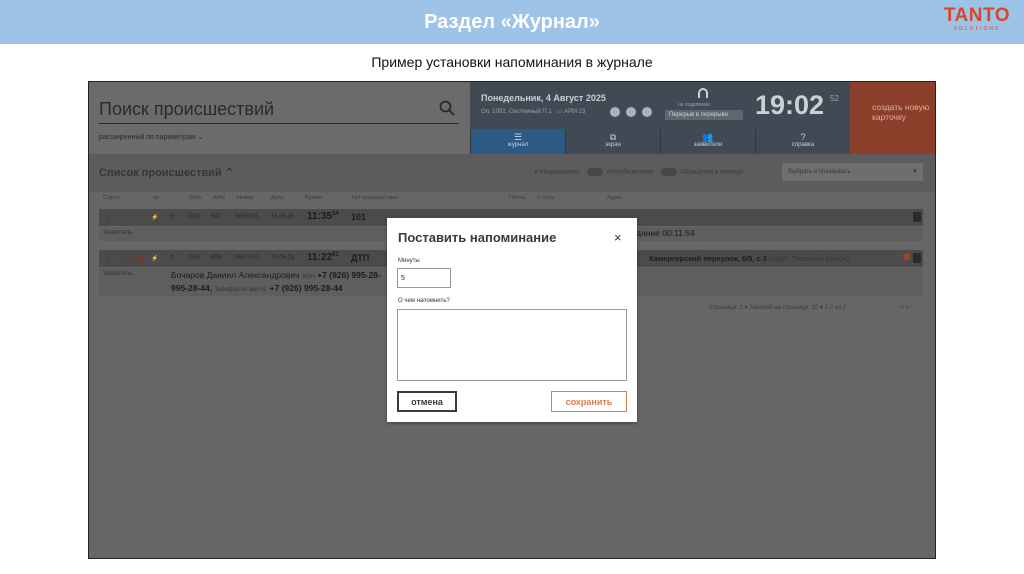 The height and width of the screenshot is (574, 1024). Describe the element at coordinates (630, 172) in the screenshot. I see `filter-autorefresh: Автообновление` at that location.